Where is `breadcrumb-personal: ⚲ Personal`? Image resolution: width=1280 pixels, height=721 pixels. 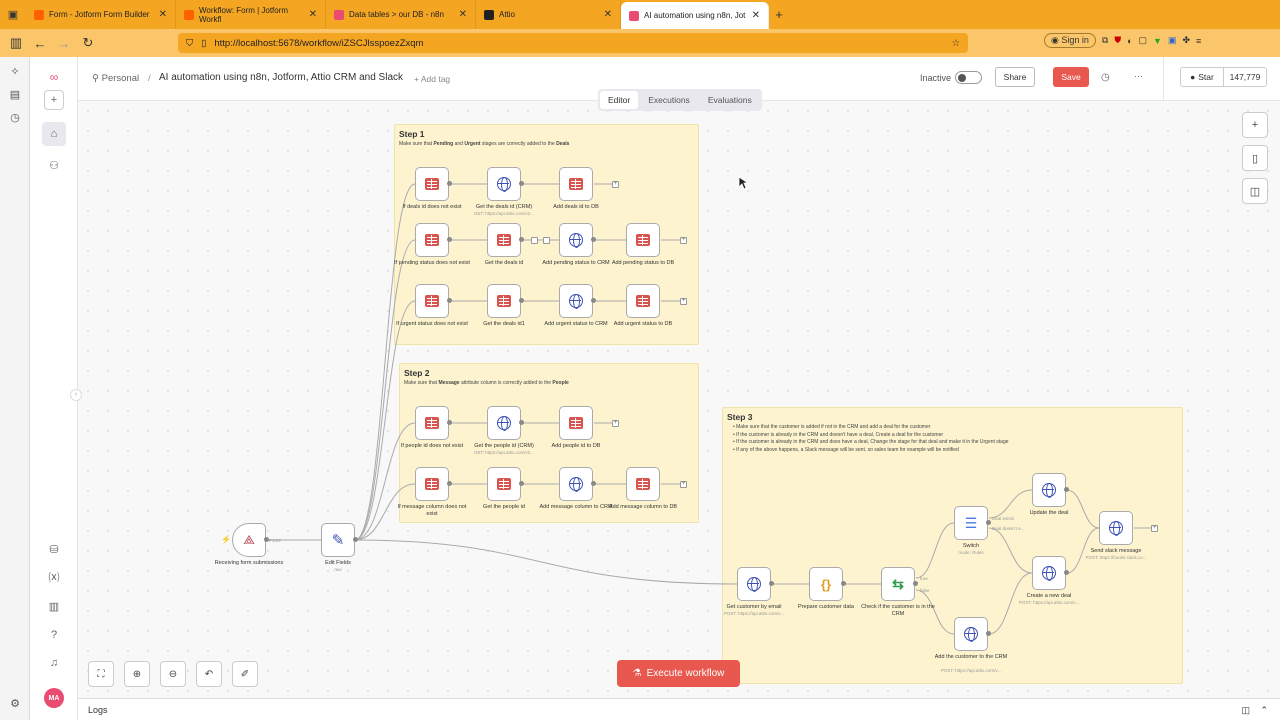
breadcrumb-personal: ⚲ Personal is located at coordinates (115, 78).